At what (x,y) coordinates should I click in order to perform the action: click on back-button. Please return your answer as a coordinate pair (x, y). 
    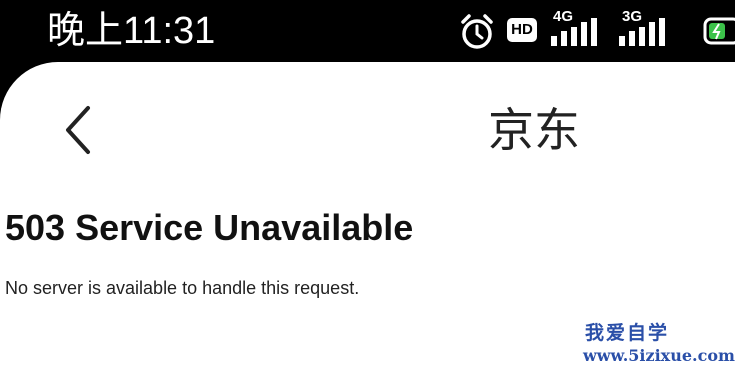
    Looking at the image, I should click on (80, 130).